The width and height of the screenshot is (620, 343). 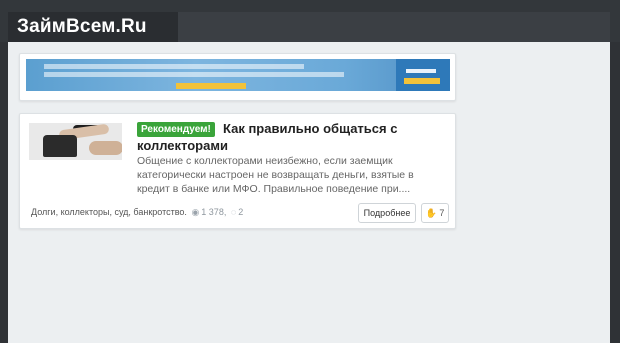 What do you see at coordinates (214, 212) in the screenshot?
I see `views-count: 1 378,` at bounding box center [214, 212].